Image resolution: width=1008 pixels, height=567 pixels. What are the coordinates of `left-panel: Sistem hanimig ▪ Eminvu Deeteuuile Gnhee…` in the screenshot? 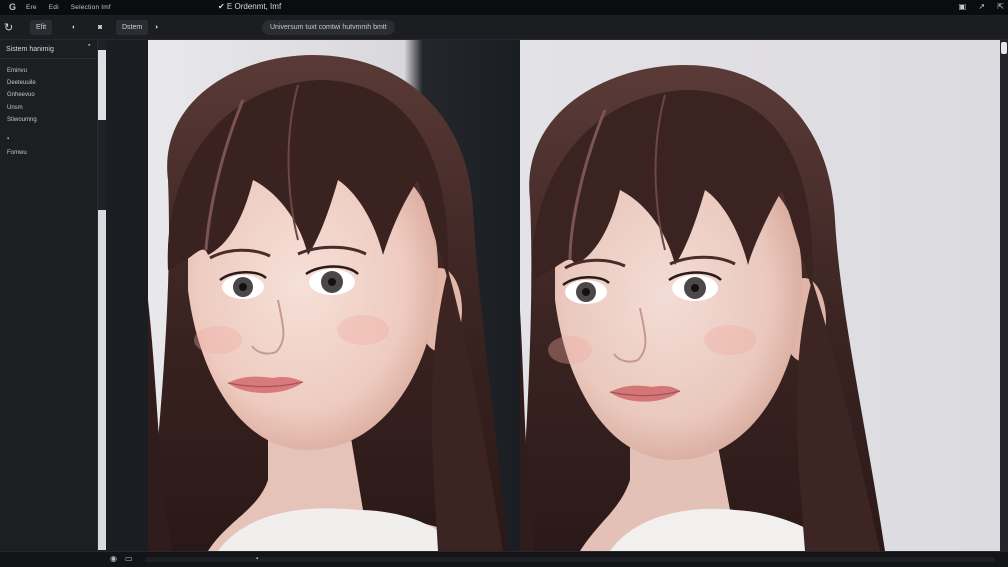 It's located at (49, 295).